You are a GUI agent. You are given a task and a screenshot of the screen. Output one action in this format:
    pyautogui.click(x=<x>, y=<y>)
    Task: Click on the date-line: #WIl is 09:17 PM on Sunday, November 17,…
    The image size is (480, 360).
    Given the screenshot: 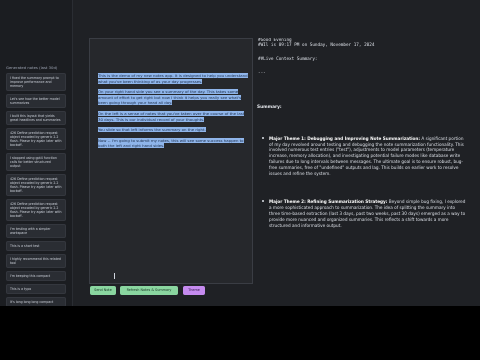 What is the action you would take?
    pyautogui.click(x=316, y=46)
    